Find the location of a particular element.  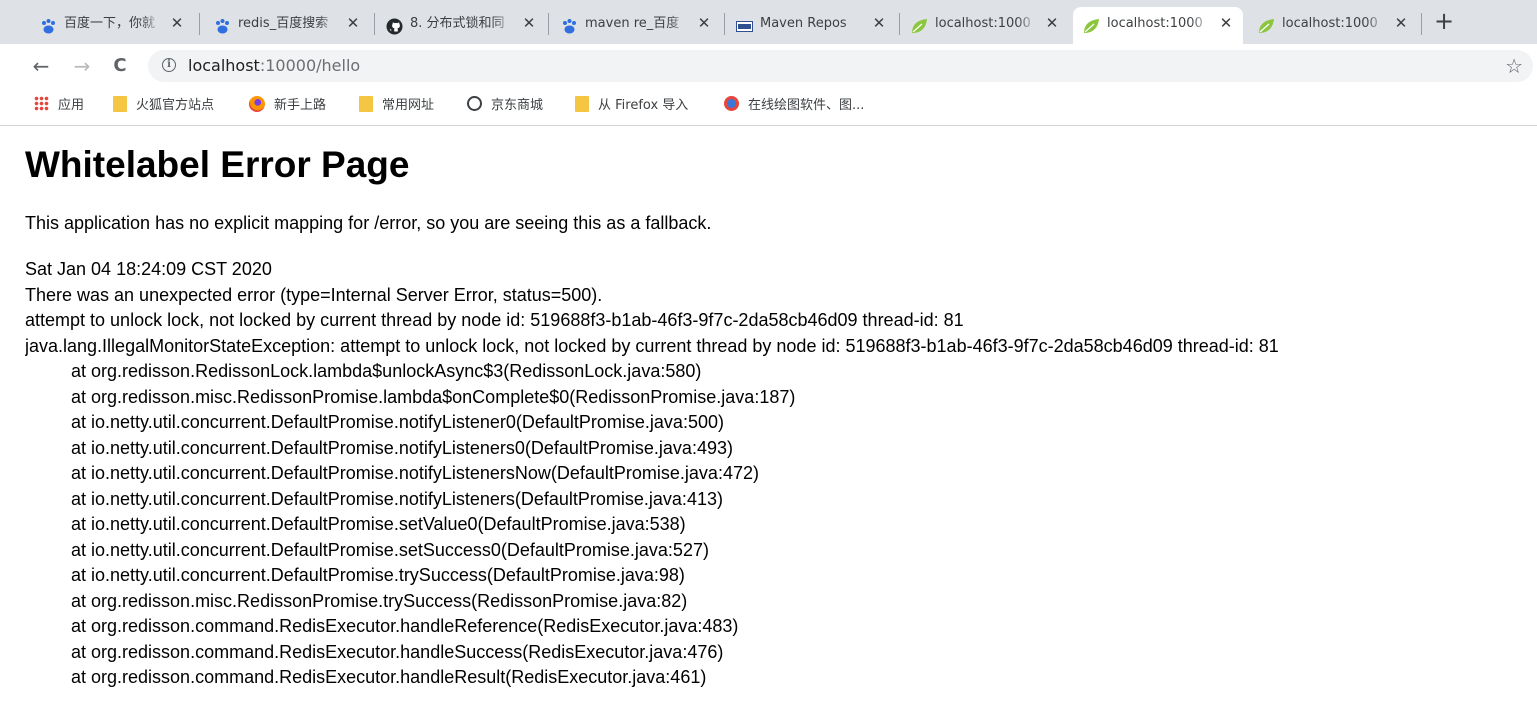

bookmark-star-icon: ☆ is located at coordinates (1514, 66).